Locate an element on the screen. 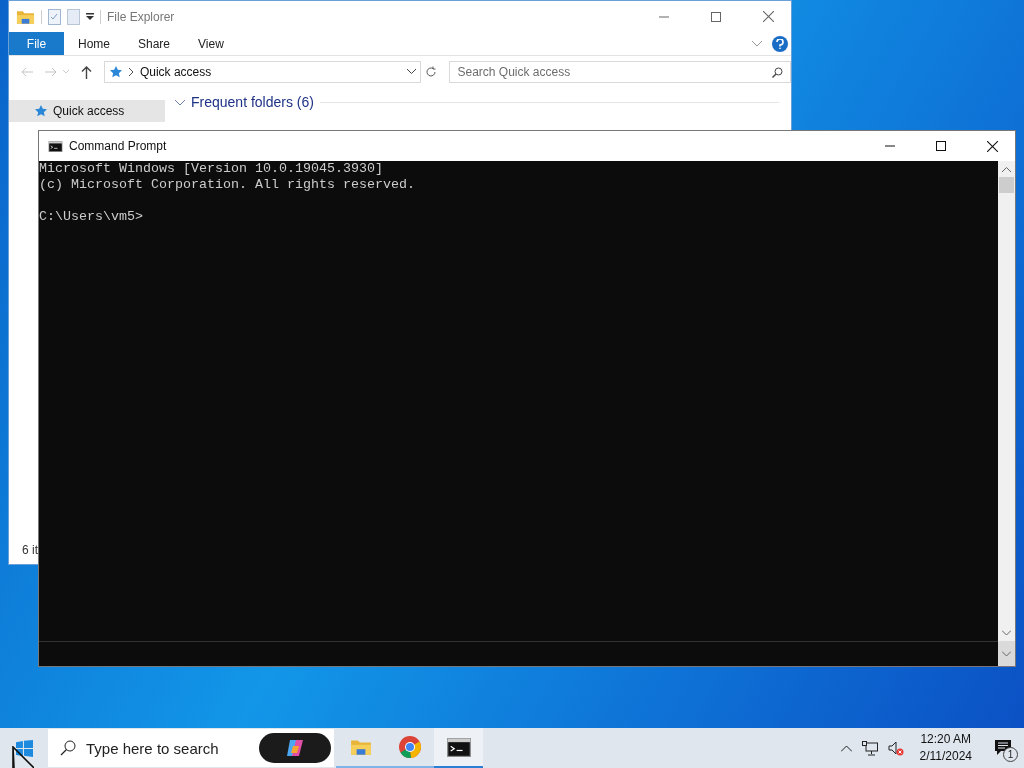 This screenshot has width=1024, height=768. copilot-icon is located at coordinates (295, 748).